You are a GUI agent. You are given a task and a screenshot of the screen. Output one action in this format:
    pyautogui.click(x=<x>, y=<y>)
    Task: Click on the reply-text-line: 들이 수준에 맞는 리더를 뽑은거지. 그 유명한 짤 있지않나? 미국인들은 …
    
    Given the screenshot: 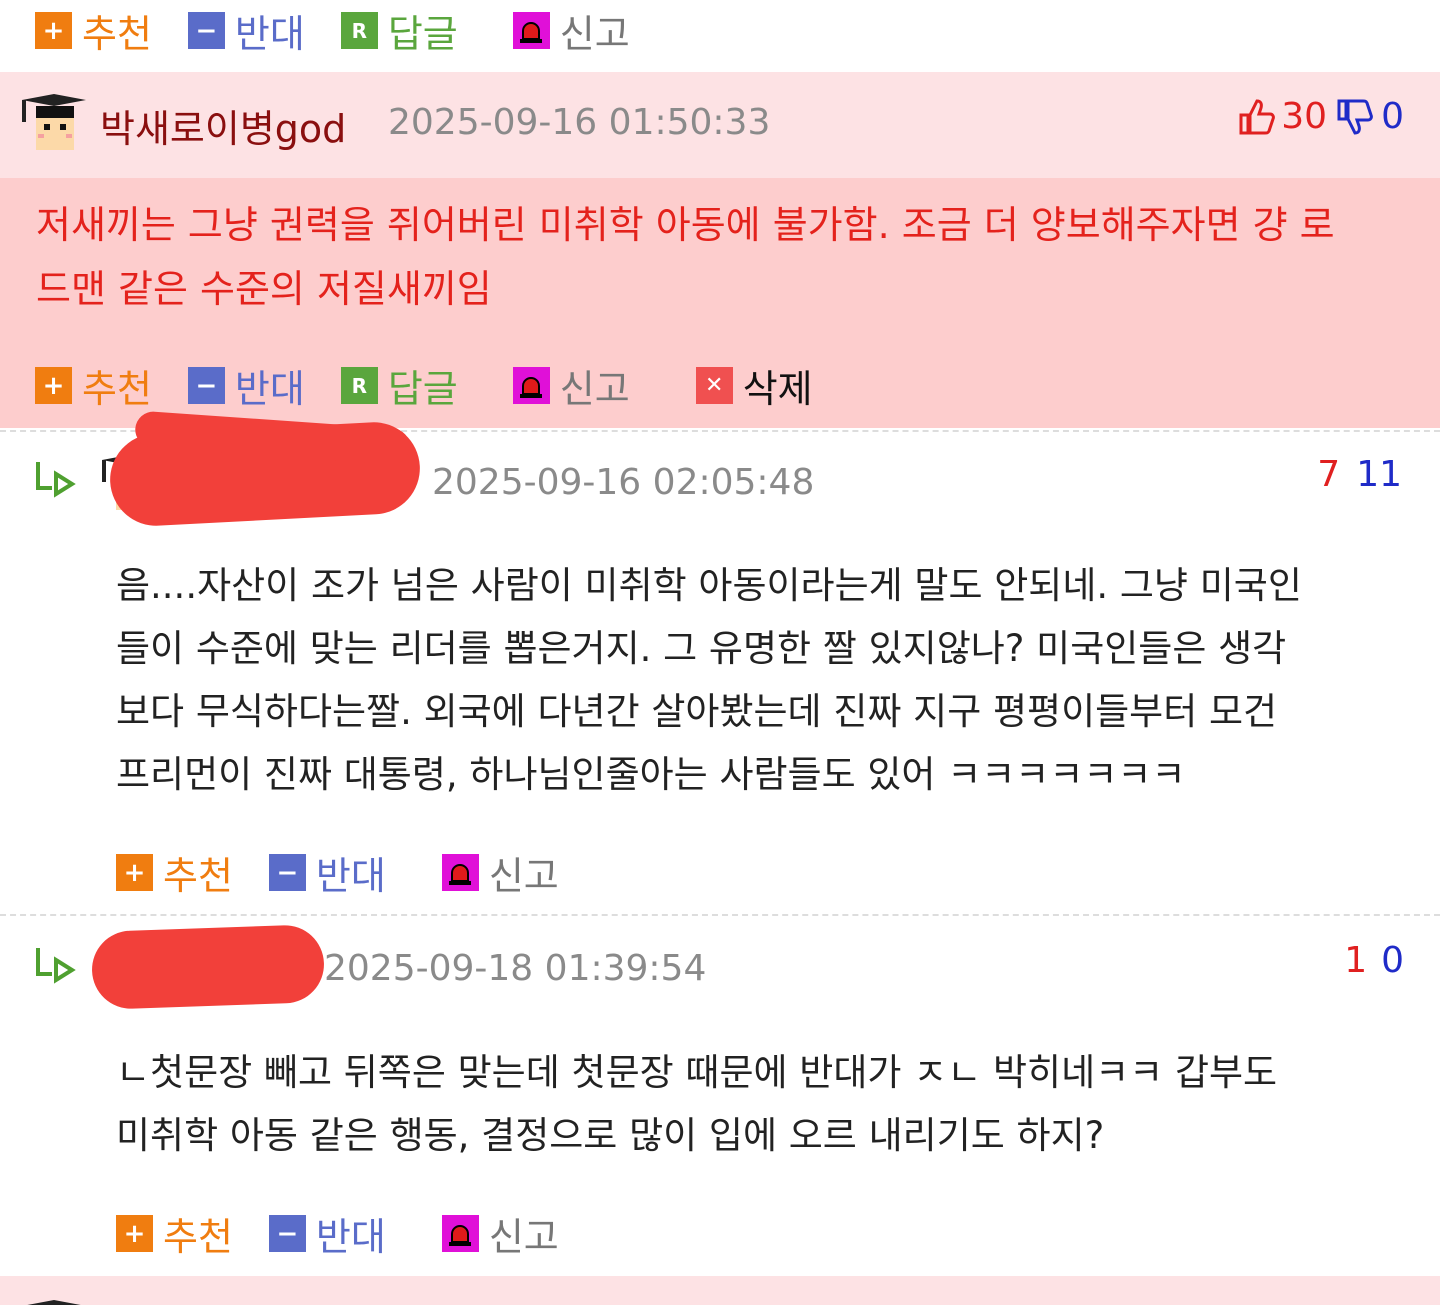 What is the action you would take?
    pyautogui.click(x=701, y=648)
    